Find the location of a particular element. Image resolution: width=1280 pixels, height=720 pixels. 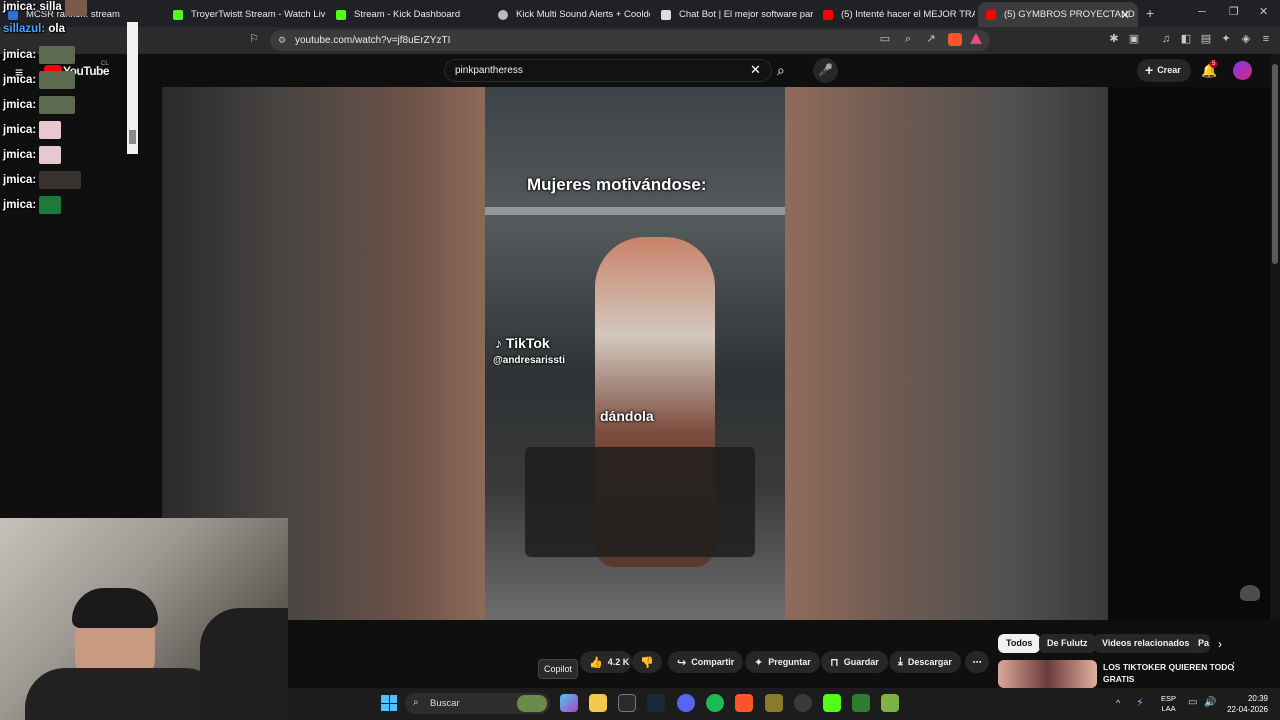

brave-shield-icon is located at coordinates (955, 39).